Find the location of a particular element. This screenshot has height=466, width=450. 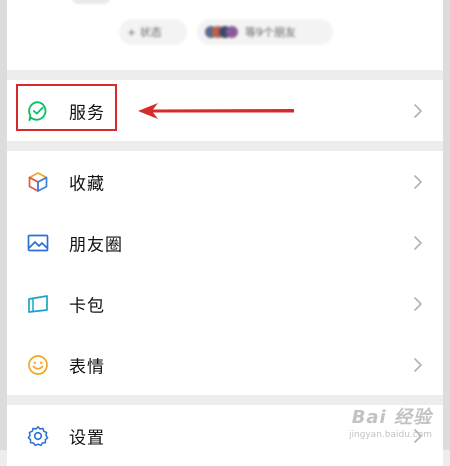

friends-status-label: 等9个朋友 is located at coordinates (270, 32).